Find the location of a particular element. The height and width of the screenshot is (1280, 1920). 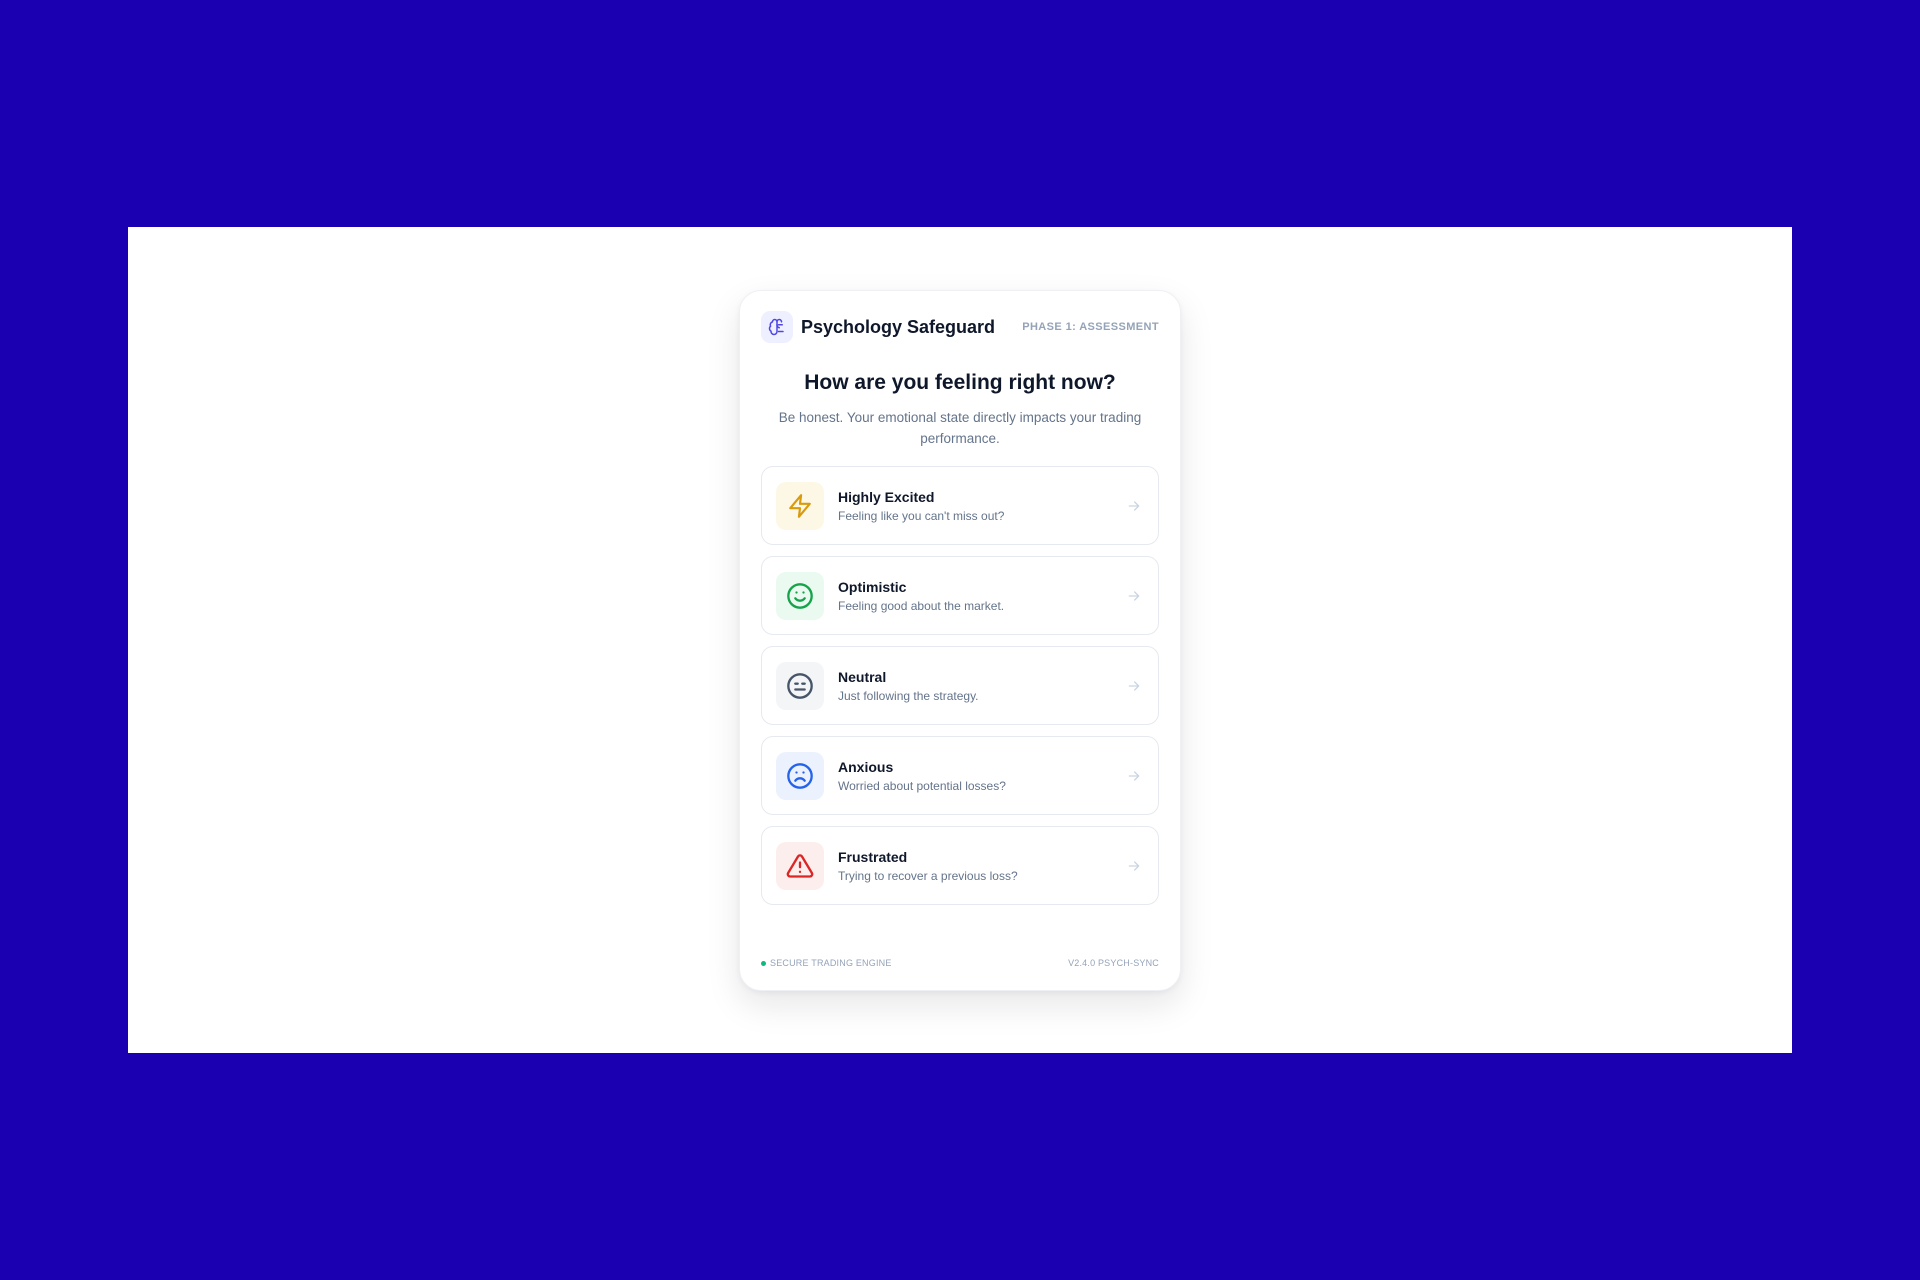

brand: Psychology Safeguard is located at coordinates (878, 327).